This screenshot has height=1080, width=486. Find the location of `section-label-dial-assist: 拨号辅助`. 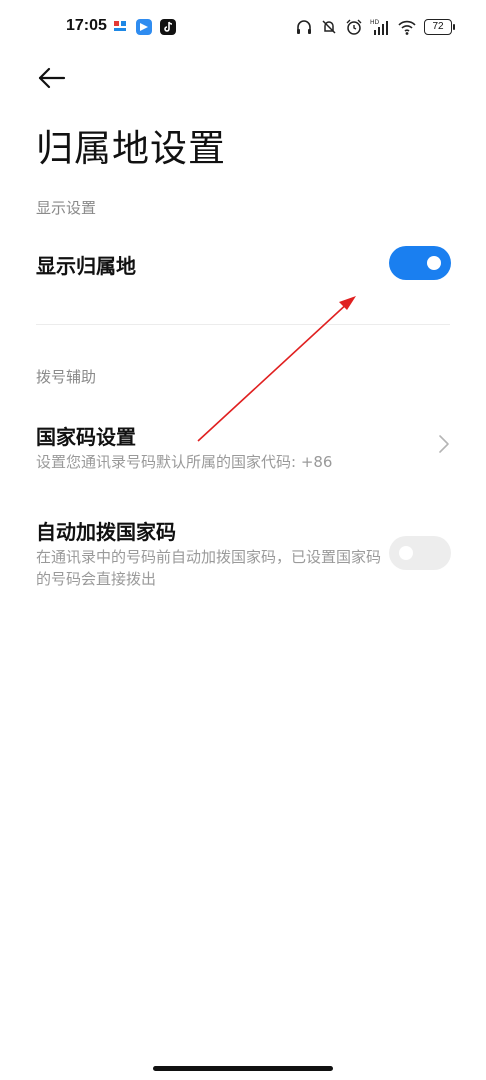

section-label-dial-assist: 拨号辅助 is located at coordinates (66, 377).